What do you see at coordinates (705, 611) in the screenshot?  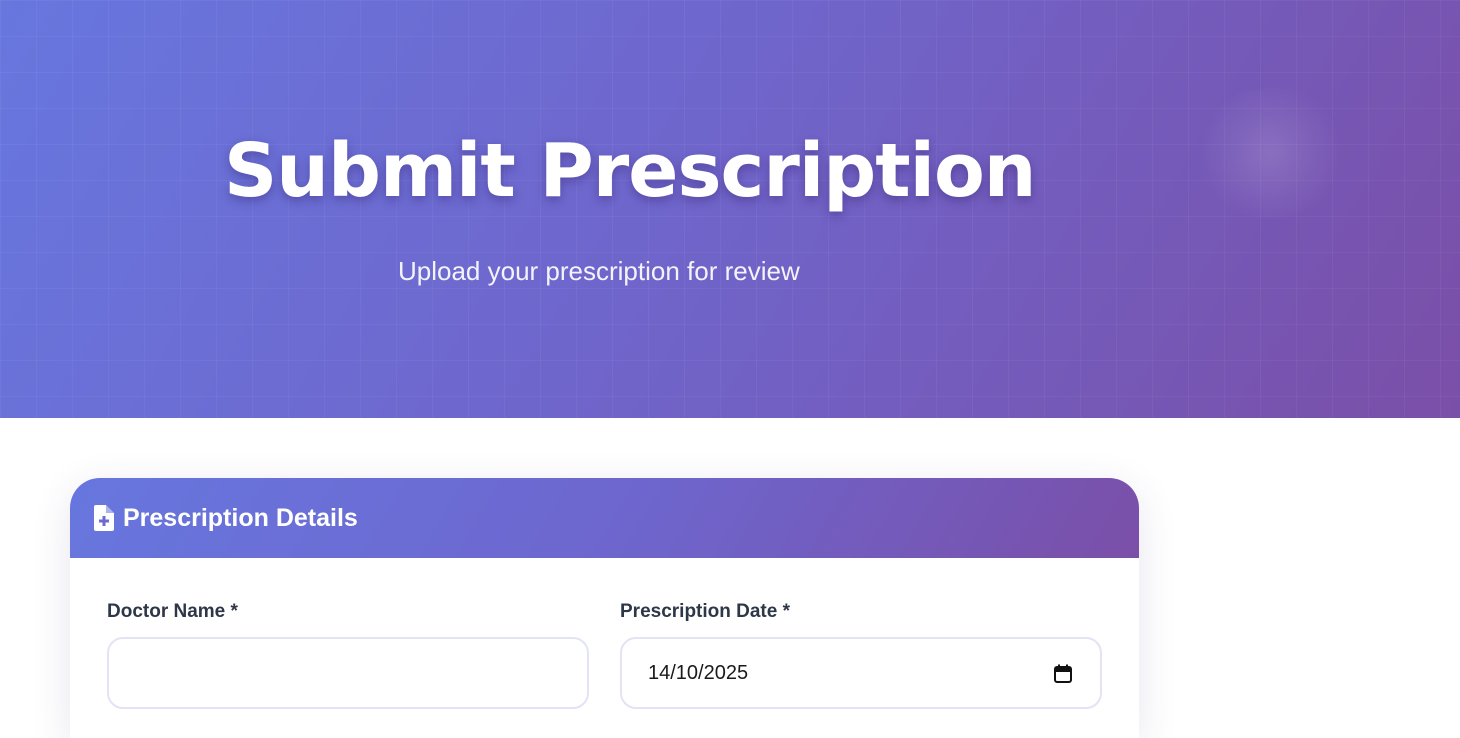 I see `prescription-date-label: Prescription Date *` at bounding box center [705, 611].